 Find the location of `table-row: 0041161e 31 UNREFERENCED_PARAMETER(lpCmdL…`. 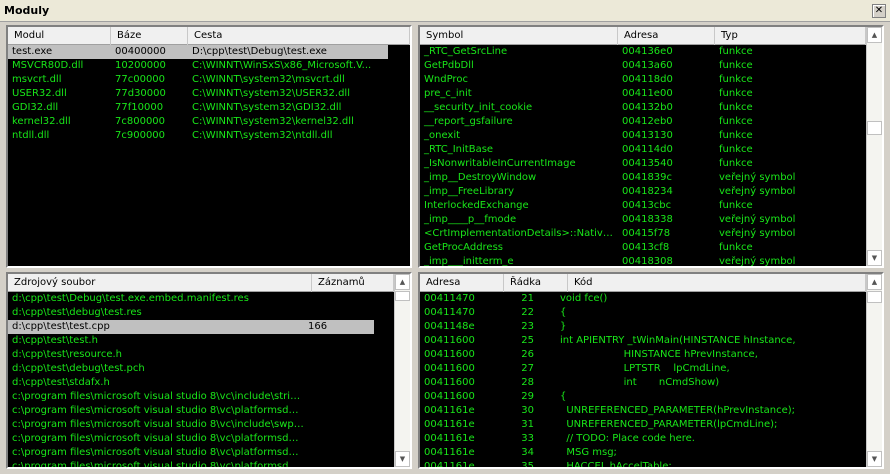

table-row: 0041161e 31 UNREFERENCED_PARAMETER(lpCmdL… is located at coordinates (643, 425).